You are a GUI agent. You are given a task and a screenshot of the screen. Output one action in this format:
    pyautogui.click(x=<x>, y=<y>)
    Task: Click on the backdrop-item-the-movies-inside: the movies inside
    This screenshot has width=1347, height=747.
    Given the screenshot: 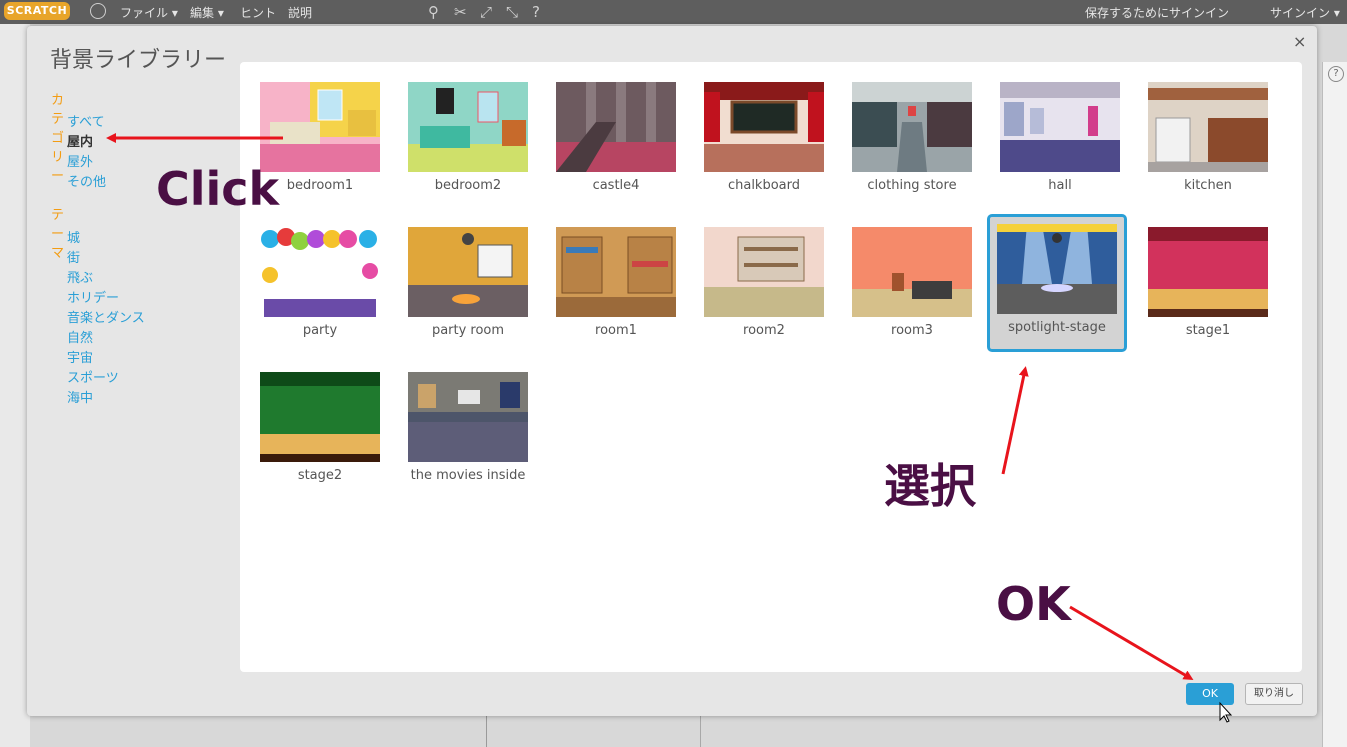 What is the action you would take?
    pyautogui.click(x=468, y=431)
    